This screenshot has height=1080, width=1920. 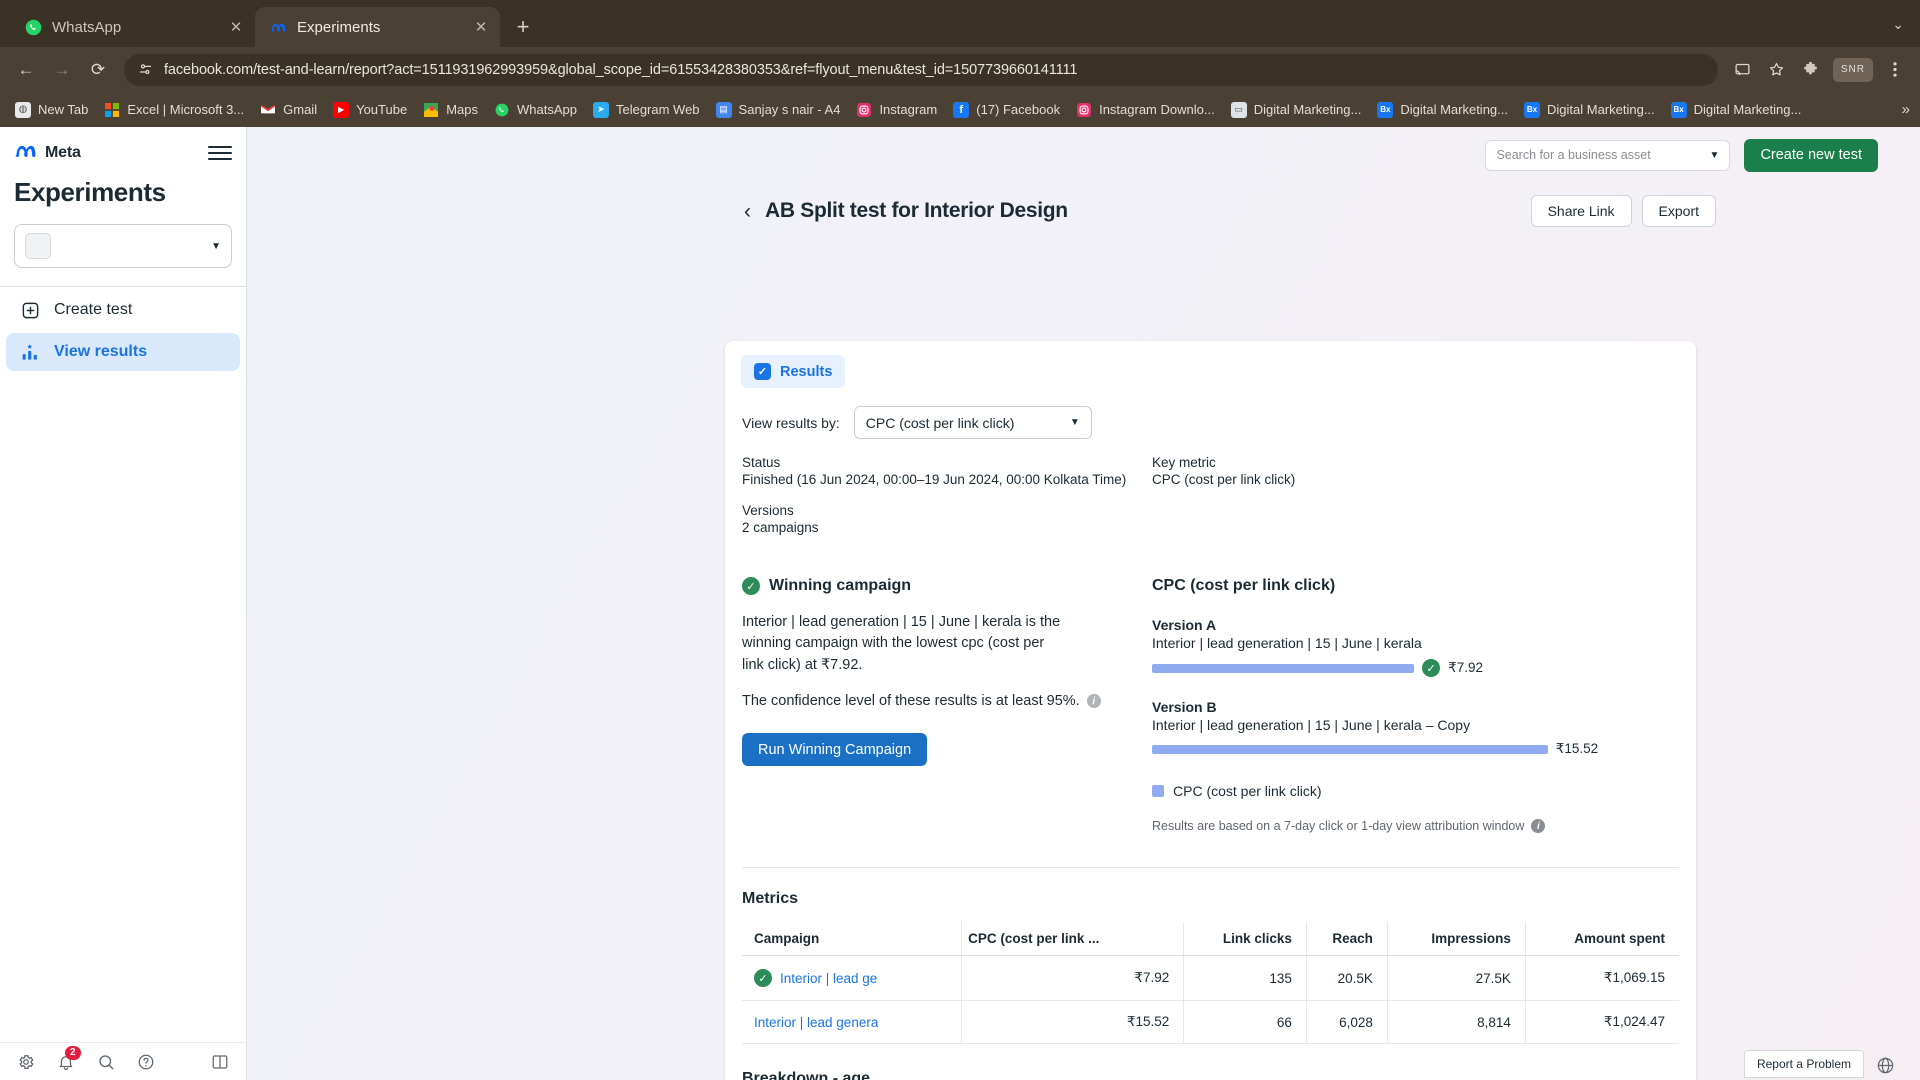 I want to click on export-button: Export, so click(x=1678, y=211).